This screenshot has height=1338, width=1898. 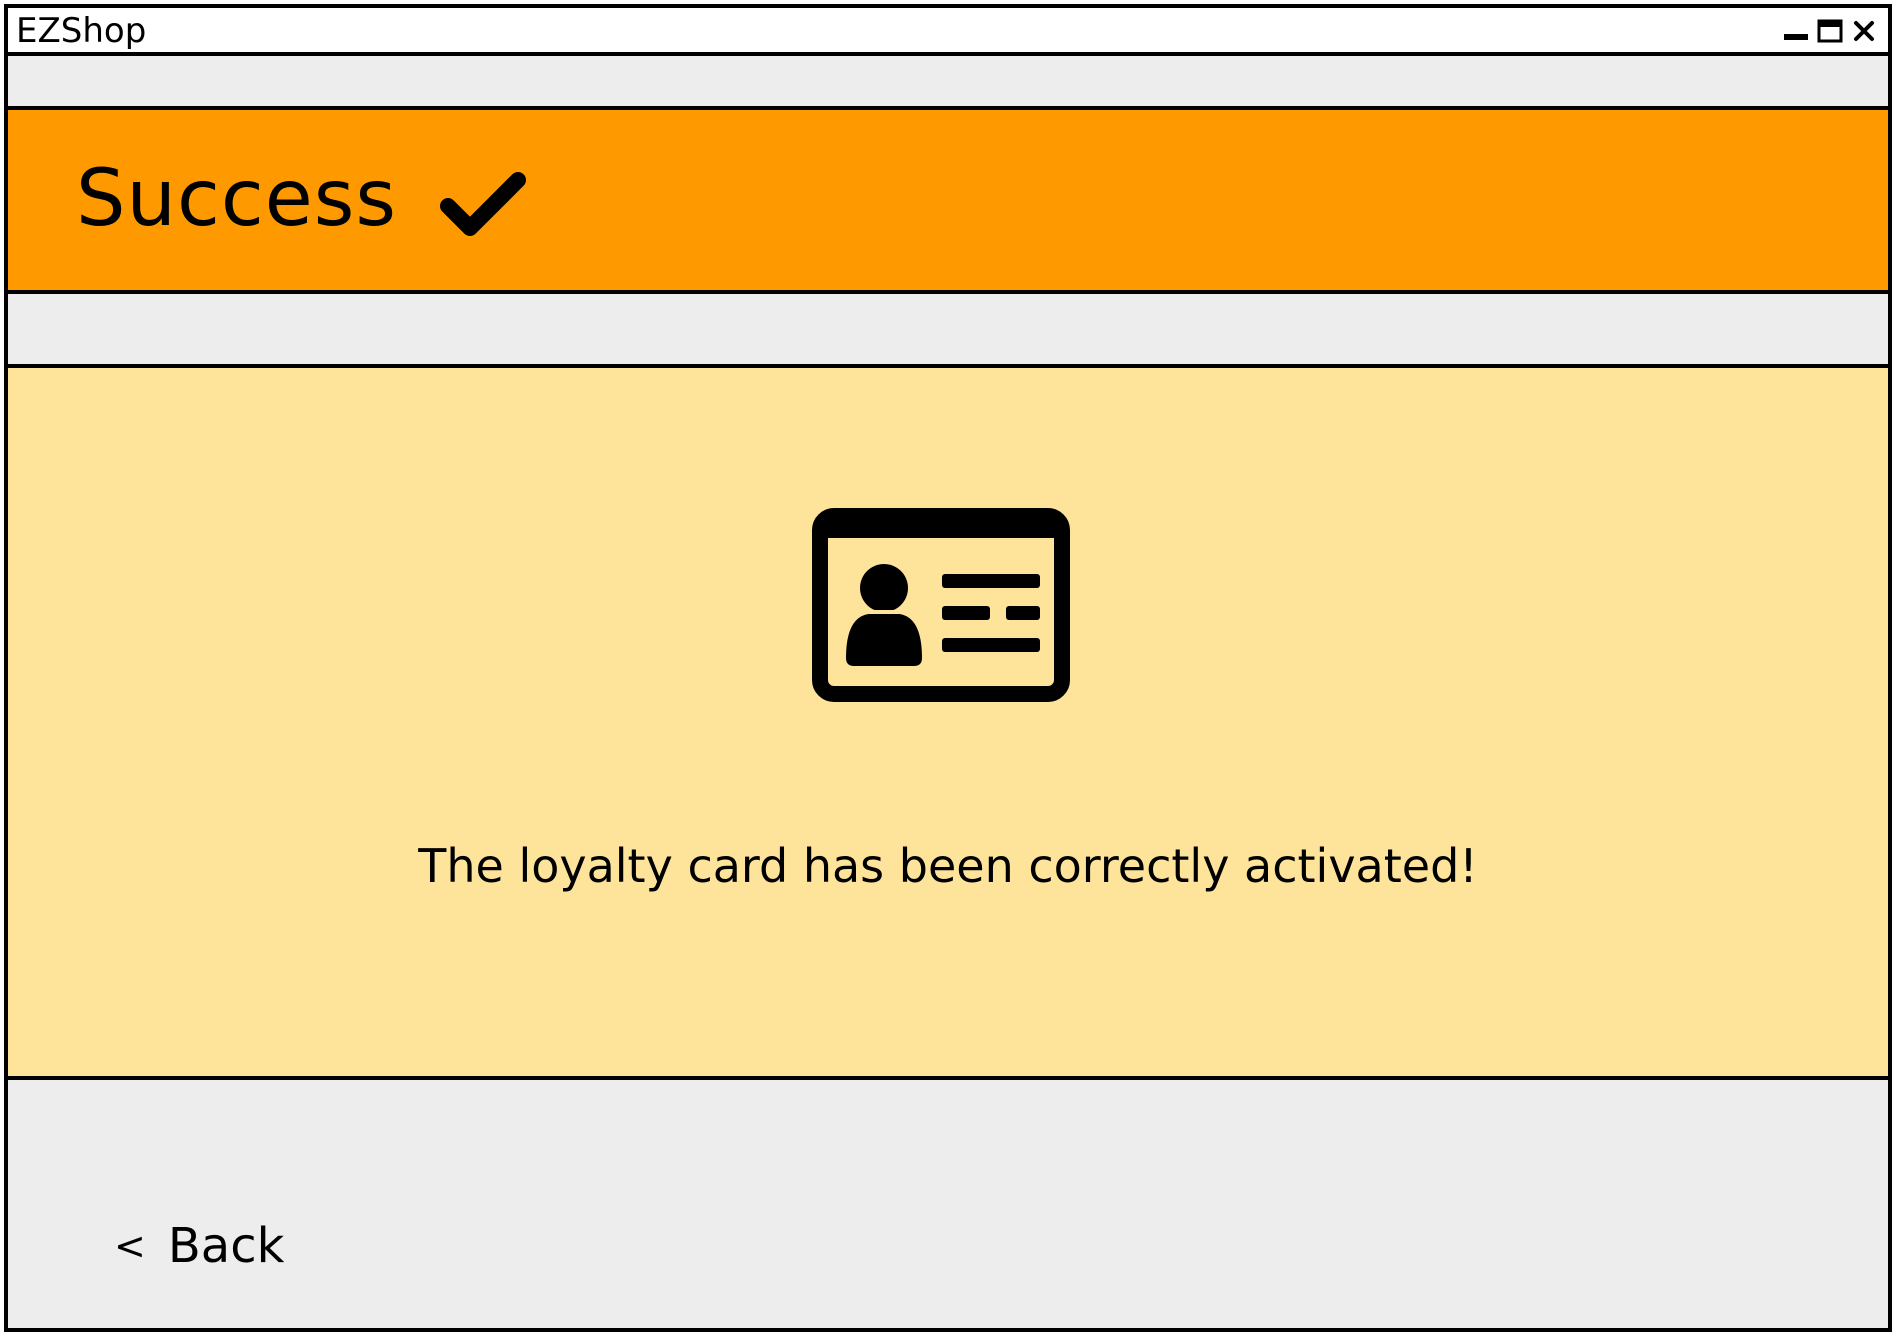 I want to click on maximize-icon, so click(x=1830, y=31).